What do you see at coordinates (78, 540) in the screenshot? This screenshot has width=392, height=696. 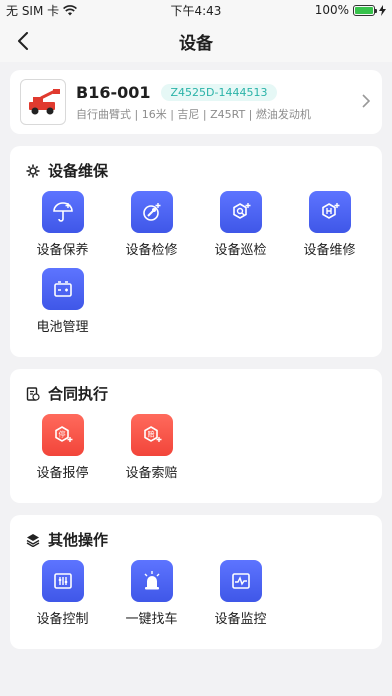 I see `section-title-other: 其他操作` at bounding box center [78, 540].